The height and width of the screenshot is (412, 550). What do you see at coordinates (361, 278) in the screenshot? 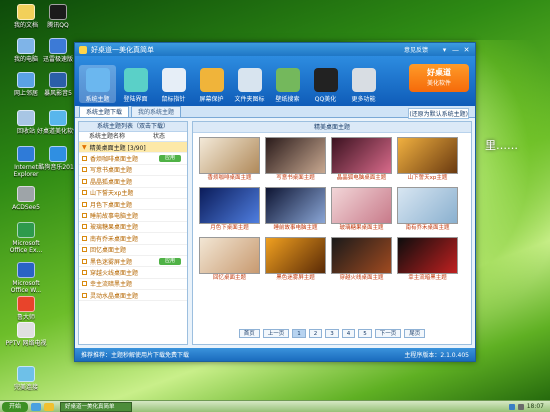
I see `theme-card-name: 穿越火线桌面主题` at bounding box center [361, 278].